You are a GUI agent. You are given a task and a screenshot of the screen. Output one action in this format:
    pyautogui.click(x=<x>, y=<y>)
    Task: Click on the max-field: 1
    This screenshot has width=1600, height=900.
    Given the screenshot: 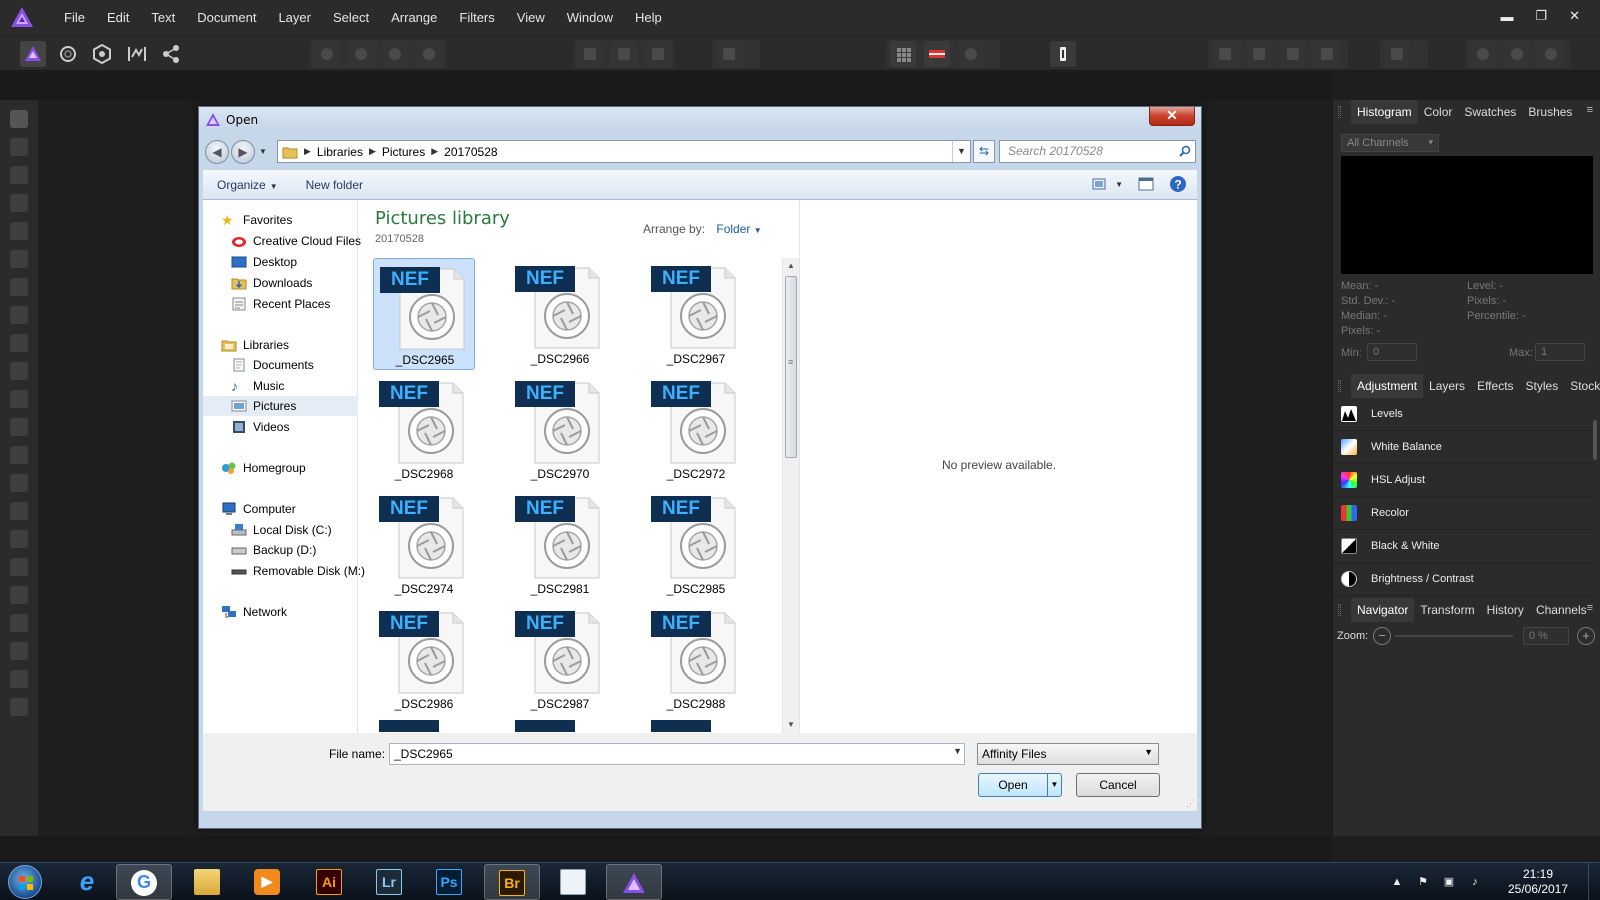 What is the action you would take?
    pyautogui.click(x=1560, y=352)
    